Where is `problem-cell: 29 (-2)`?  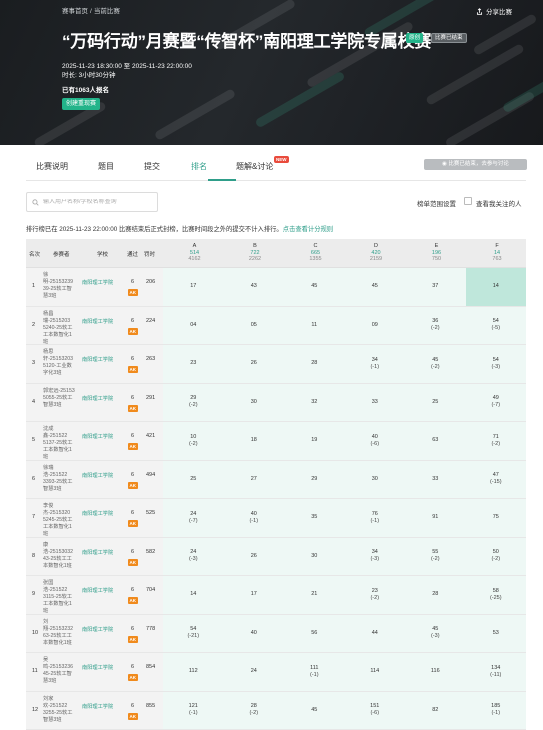 problem-cell: 29 (-2) is located at coordinates (193, 403).